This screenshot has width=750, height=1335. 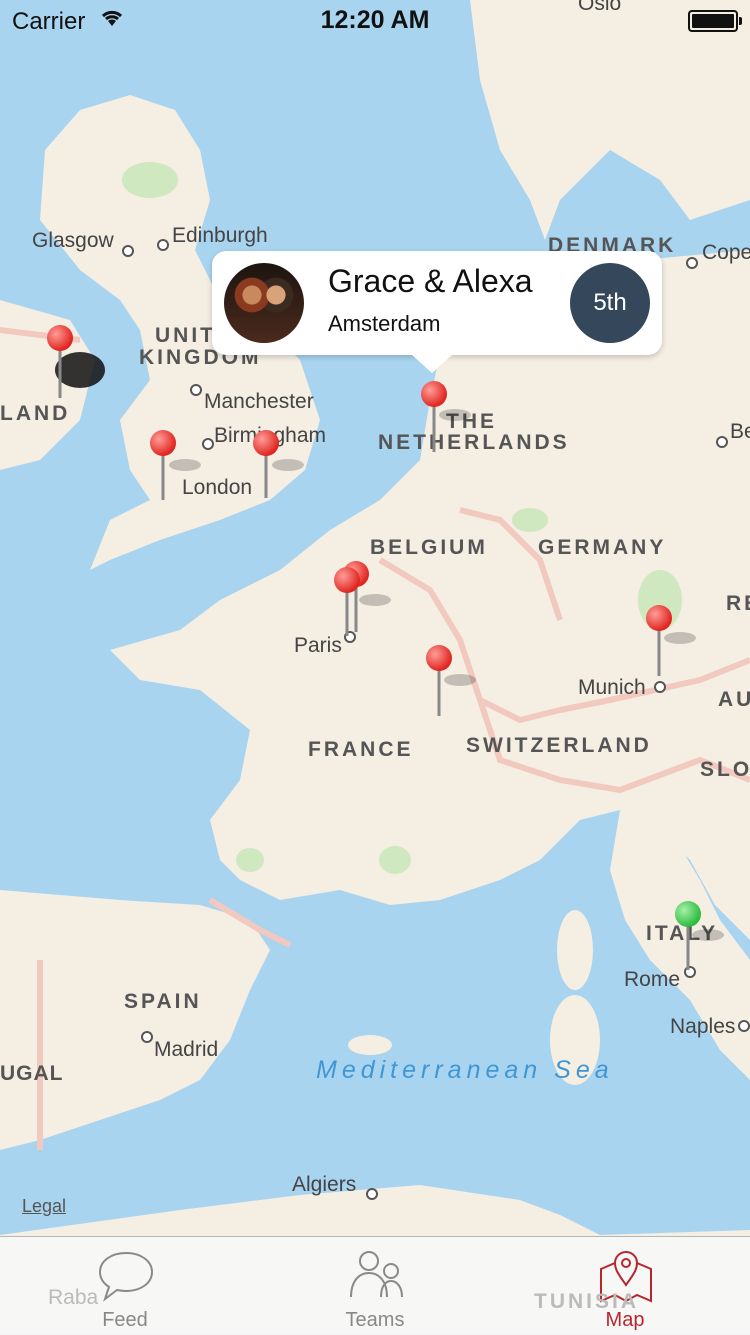 I want to click on battery-icon, so click(x=715, y=21).